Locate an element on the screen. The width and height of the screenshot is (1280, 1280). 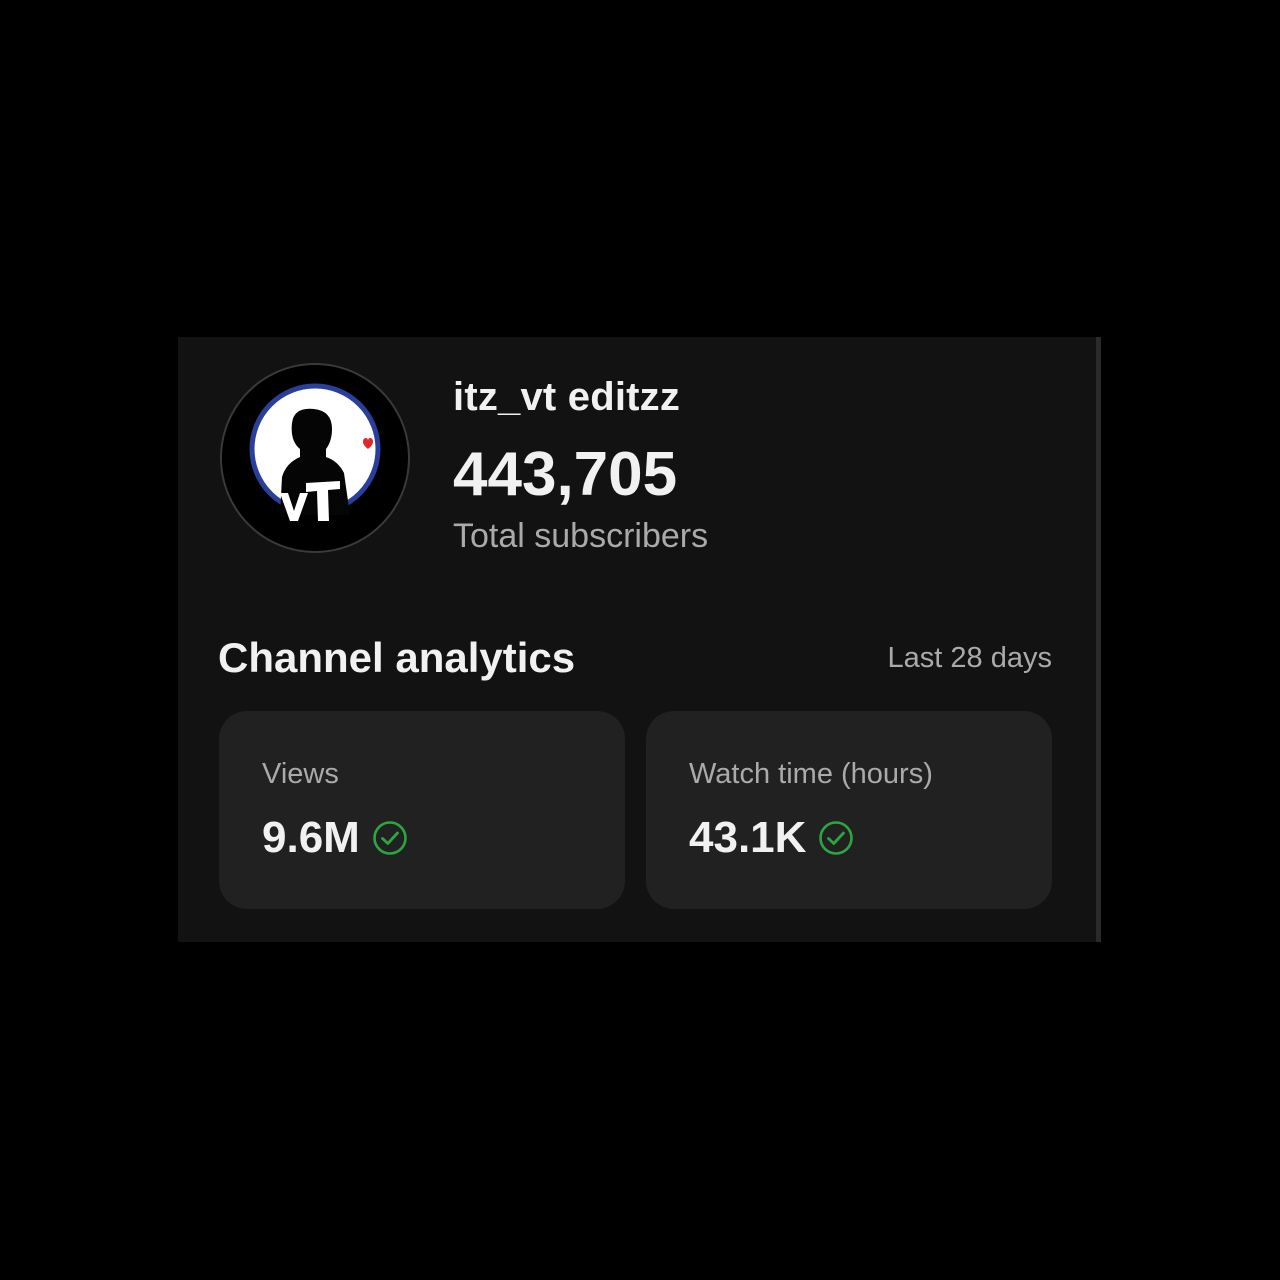
channel-name: itz_vt editzz is located at coordinates (566, 397).